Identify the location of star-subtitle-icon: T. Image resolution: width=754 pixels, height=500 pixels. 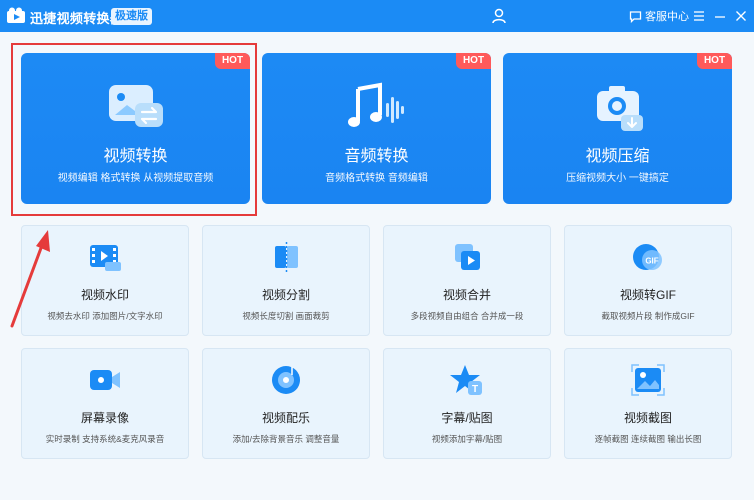
(466, 380).